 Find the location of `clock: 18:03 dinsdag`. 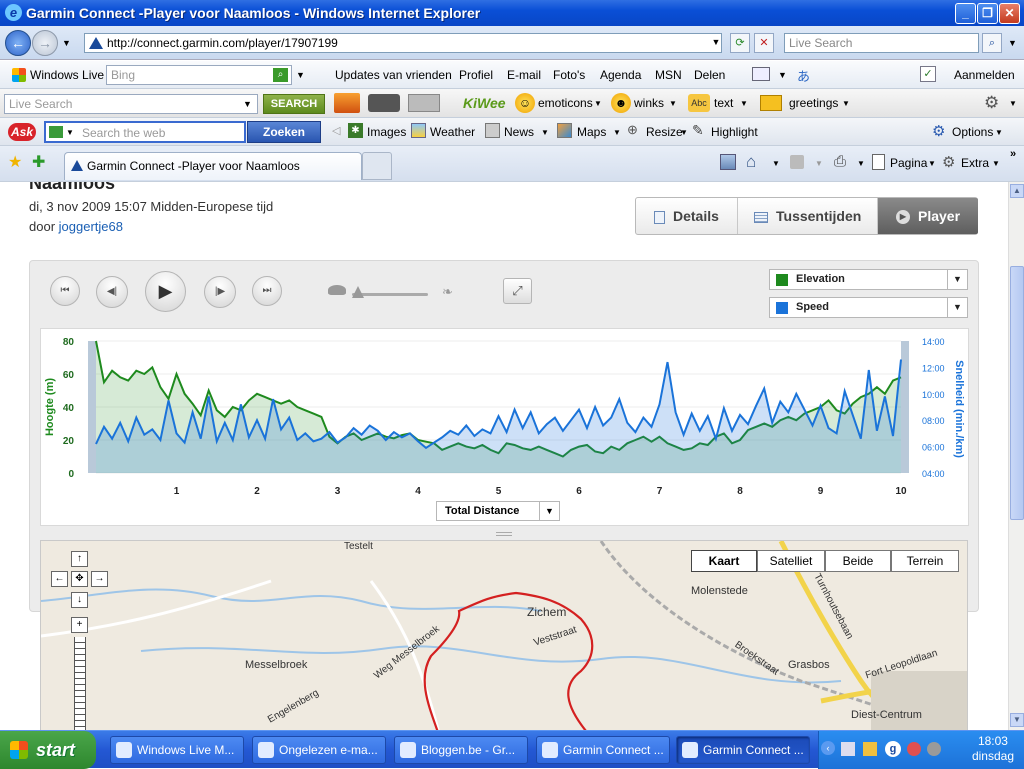

clock: 18:03 dinsdag is located at coordinates (993, 749).